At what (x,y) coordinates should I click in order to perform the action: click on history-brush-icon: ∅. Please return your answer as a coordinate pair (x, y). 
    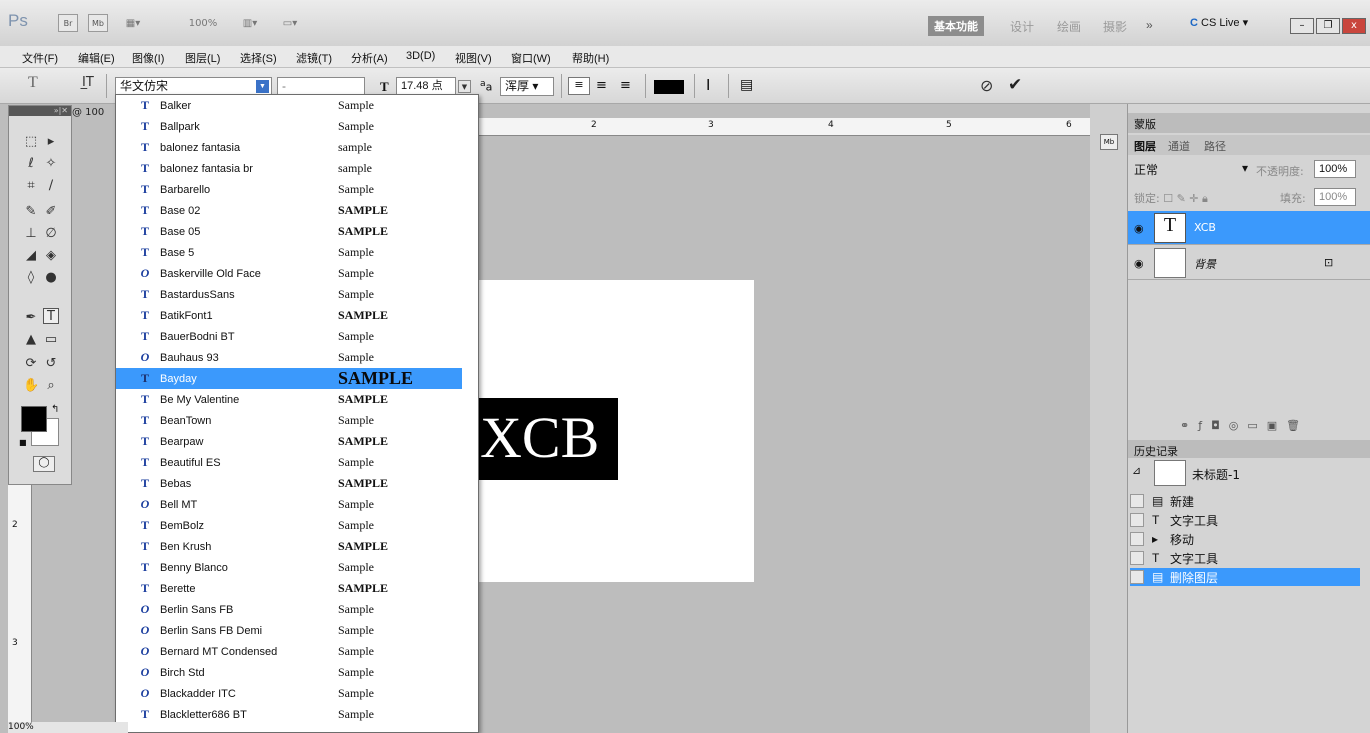
    Looking at the image, I should click on (51, 234).